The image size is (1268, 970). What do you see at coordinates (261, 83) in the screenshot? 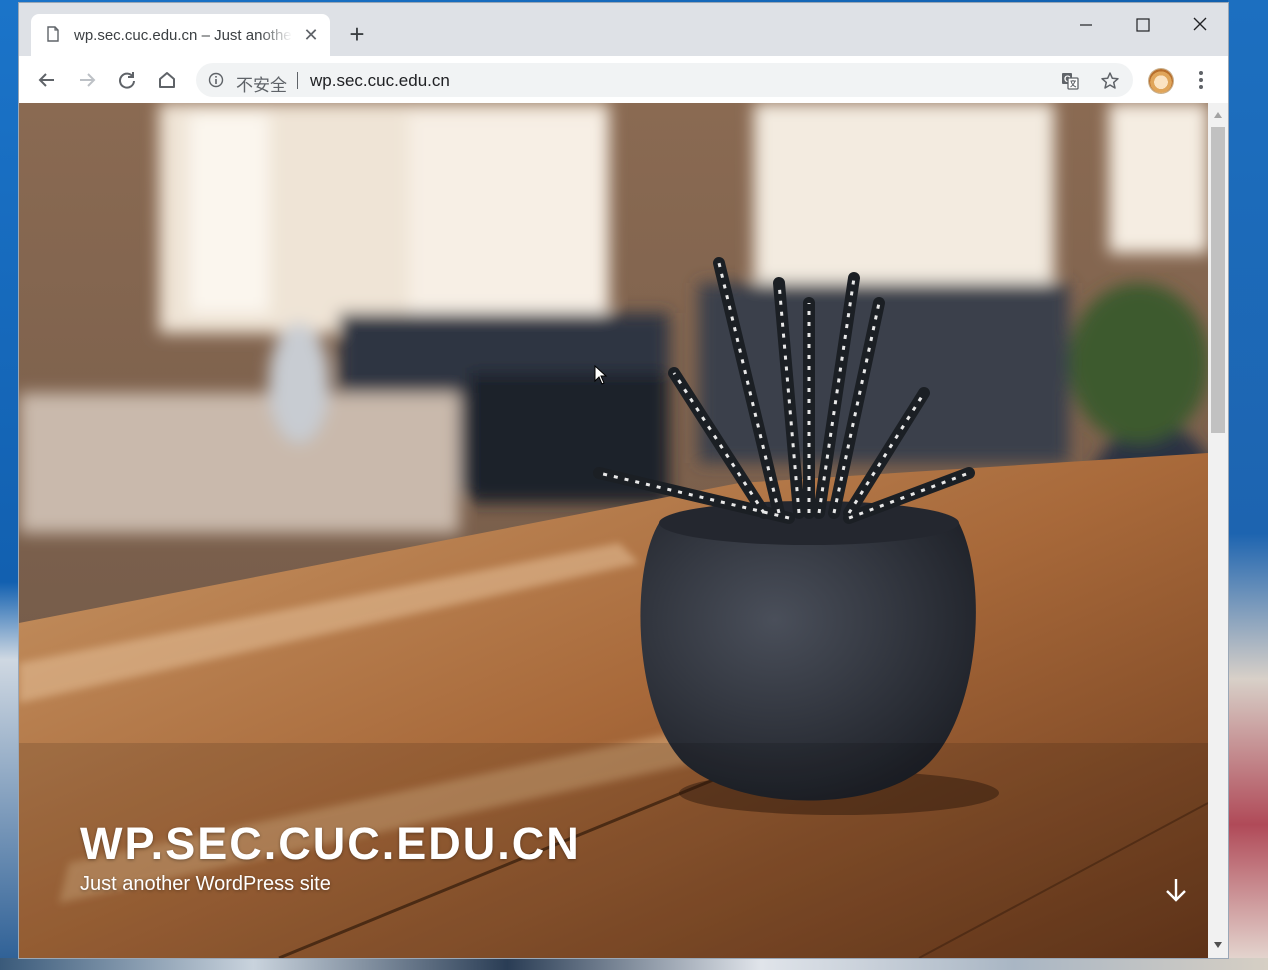
I see `security-status-label: 不安全` at bounding box center [261, 83].